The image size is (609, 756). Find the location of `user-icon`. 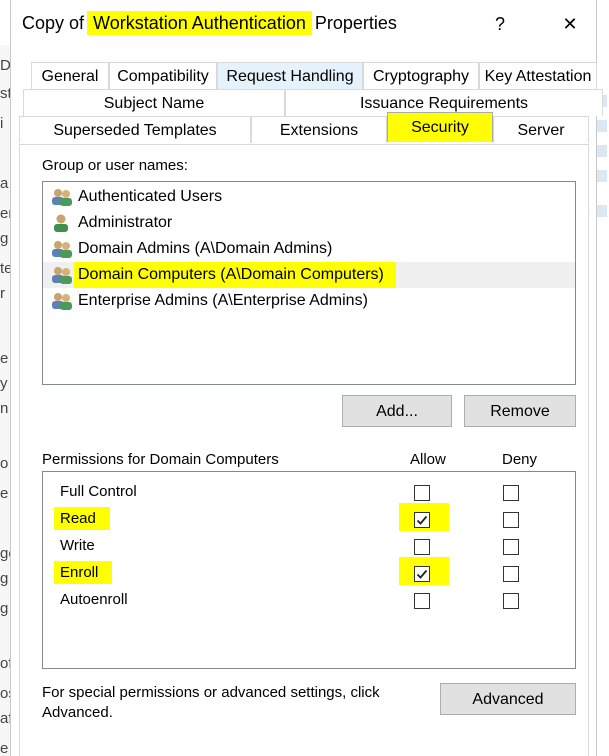

user-icon is located at coordinates (61, 223).